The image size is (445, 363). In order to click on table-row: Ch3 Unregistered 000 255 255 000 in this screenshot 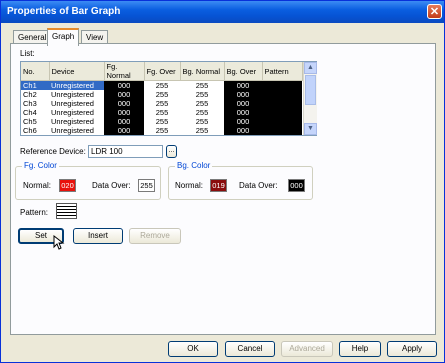, I will do `click(161, 103)`.